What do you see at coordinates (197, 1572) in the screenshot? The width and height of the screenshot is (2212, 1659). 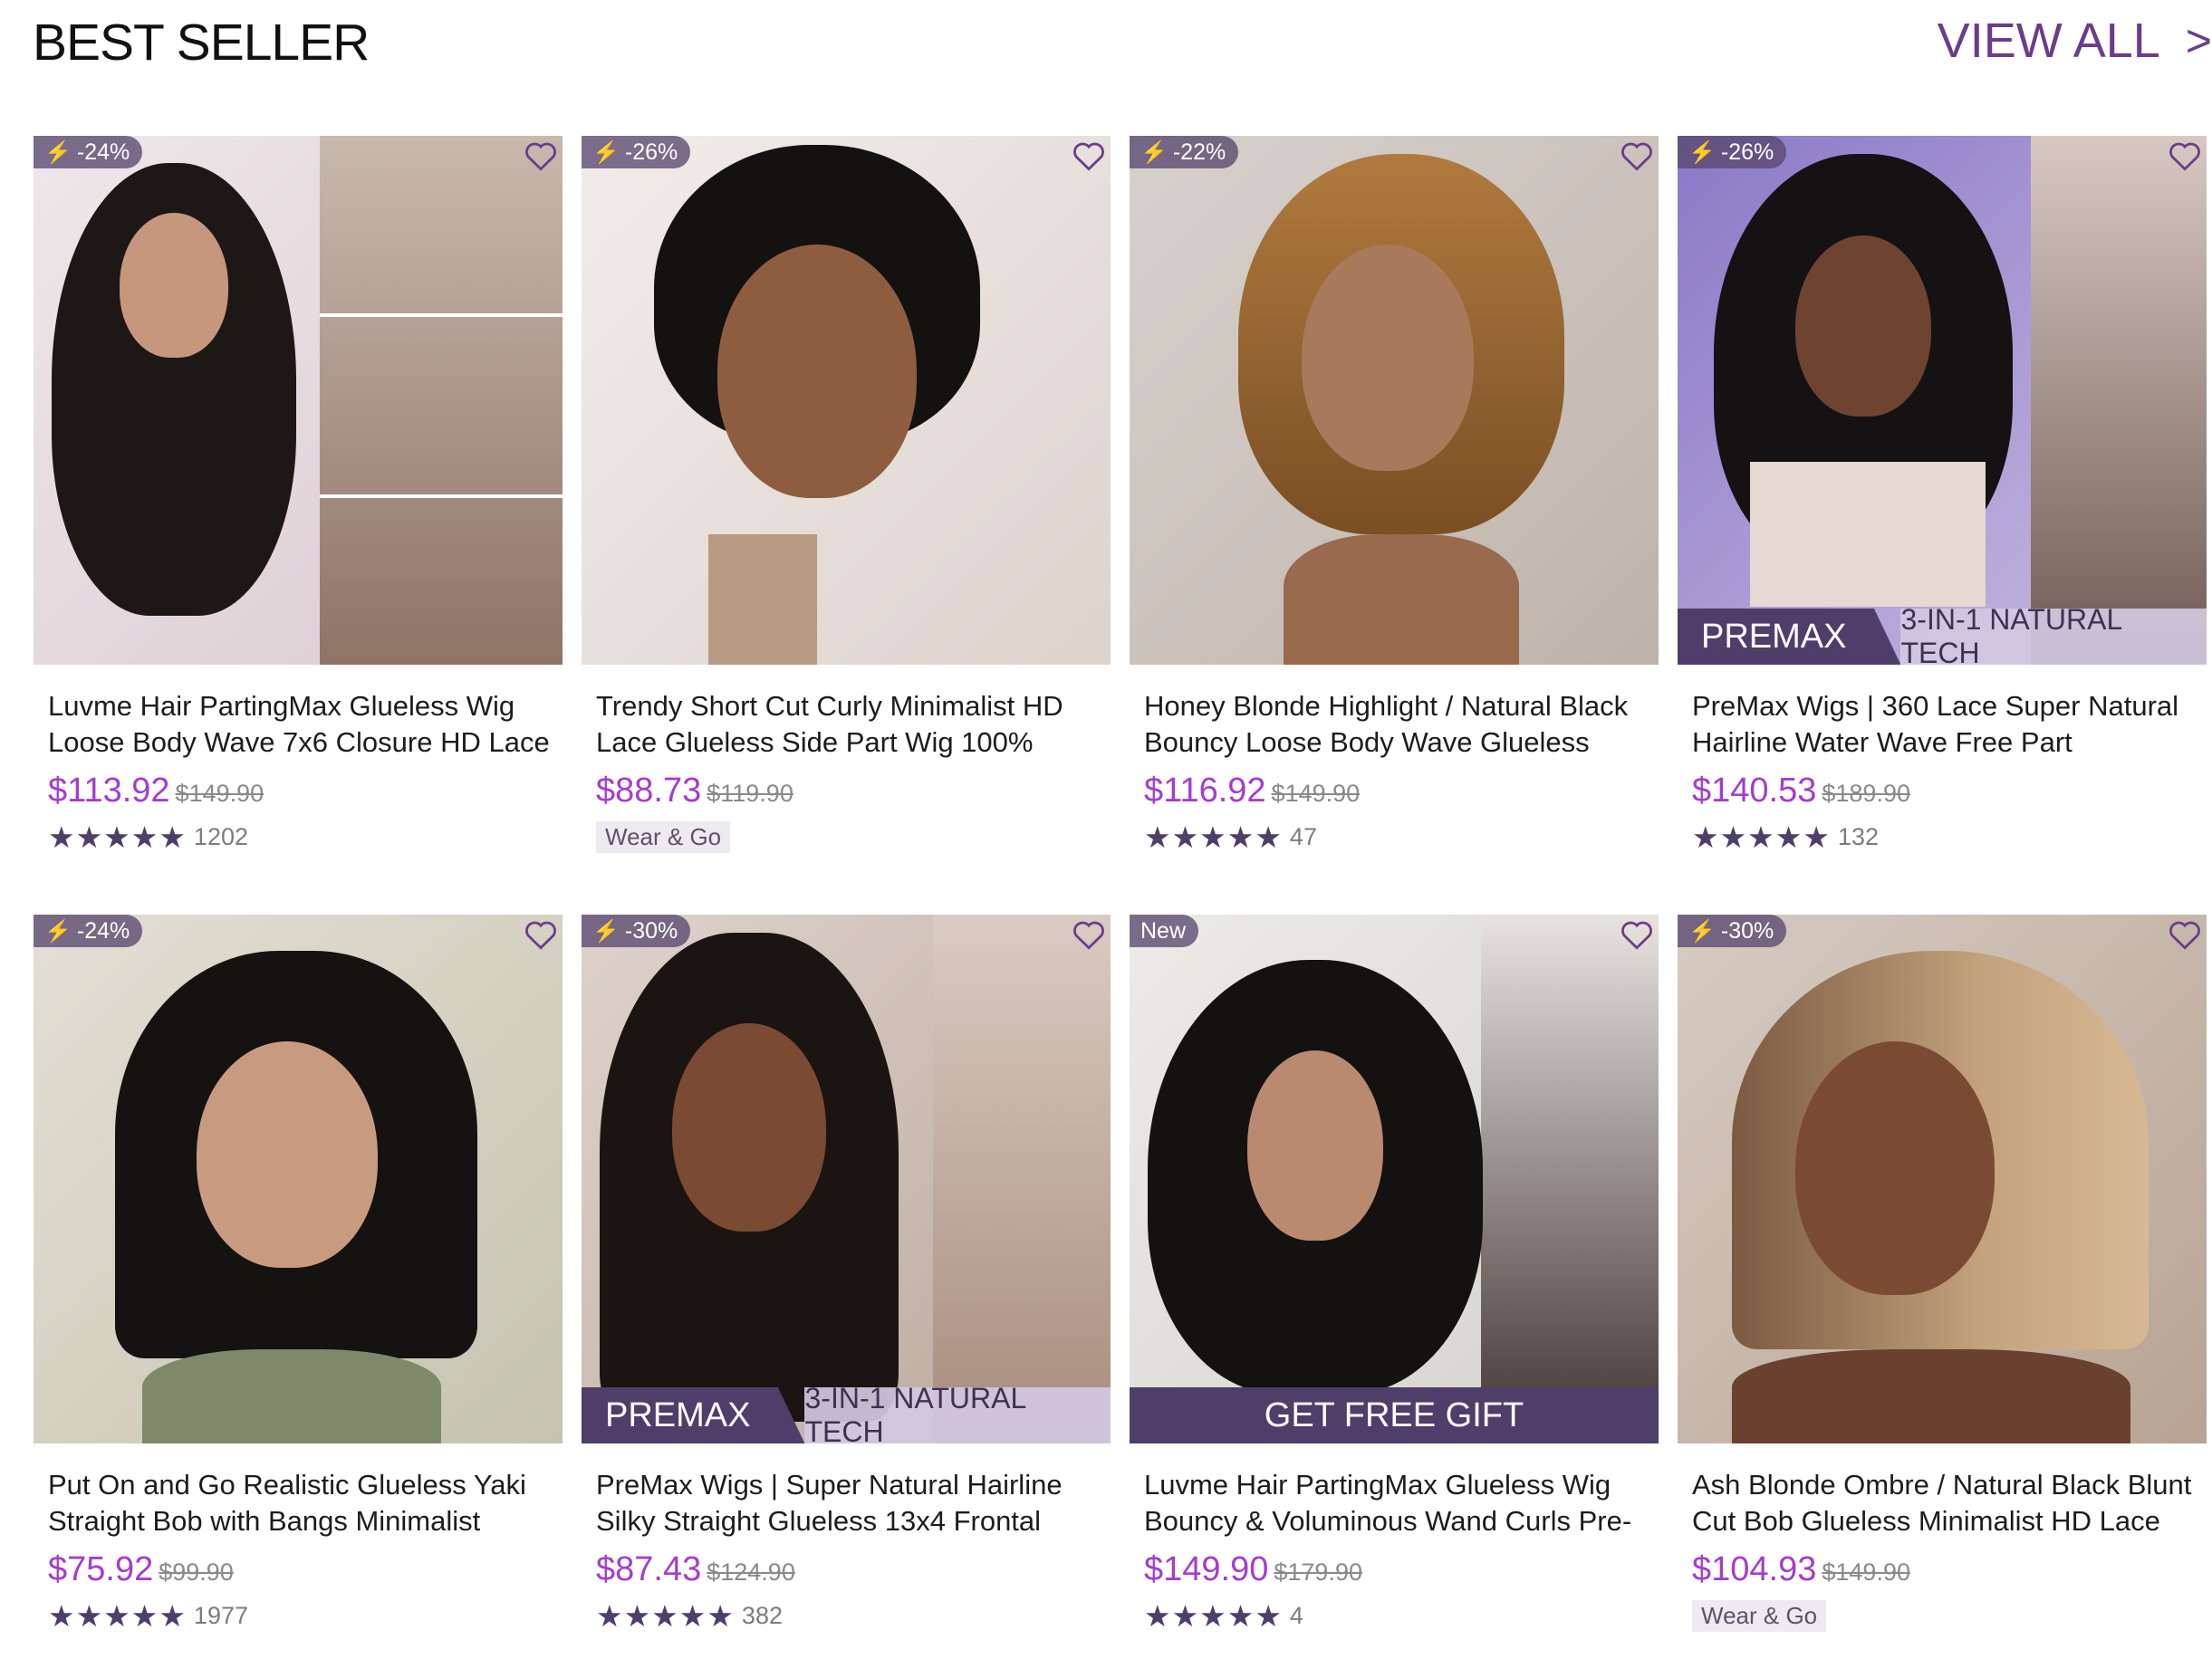 I see `original-price: $99.90` at bounding box center [197, 1572].